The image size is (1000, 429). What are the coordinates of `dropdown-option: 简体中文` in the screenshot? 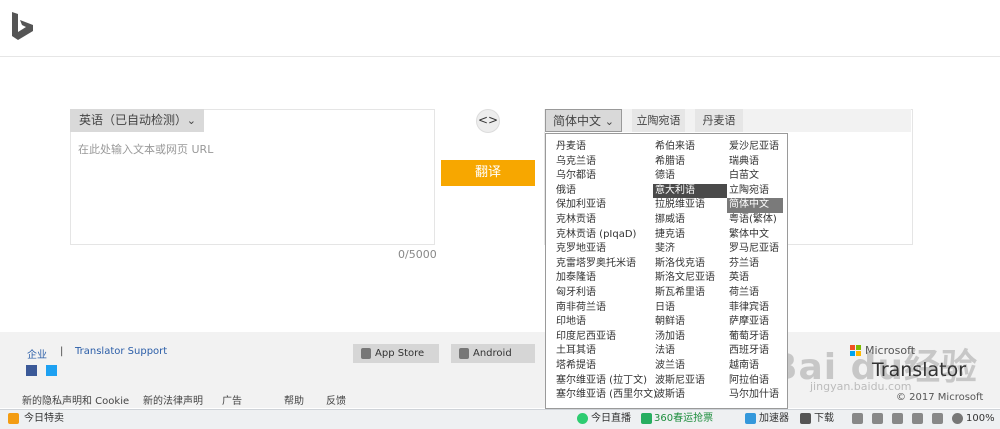 It's located at (755, 205).